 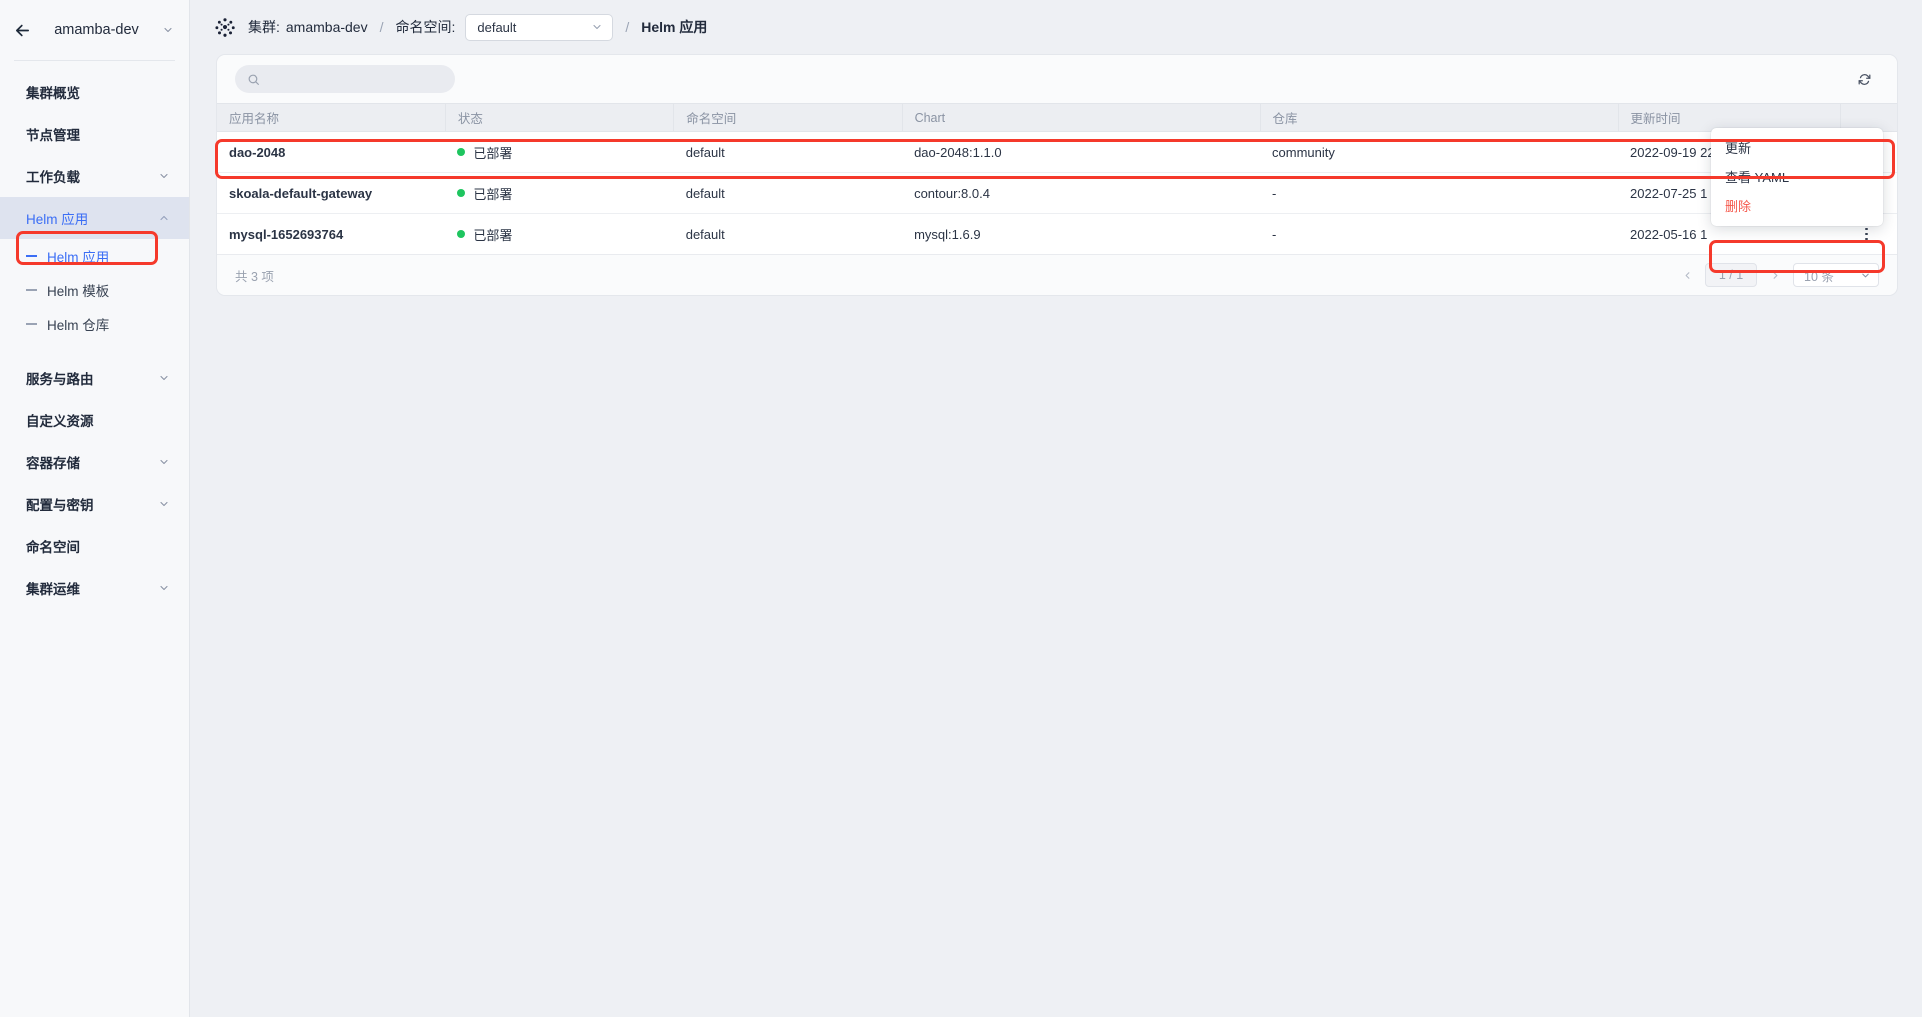 I want to click on sidebar-item-label: 命名空间, so click(x=53, y=547).